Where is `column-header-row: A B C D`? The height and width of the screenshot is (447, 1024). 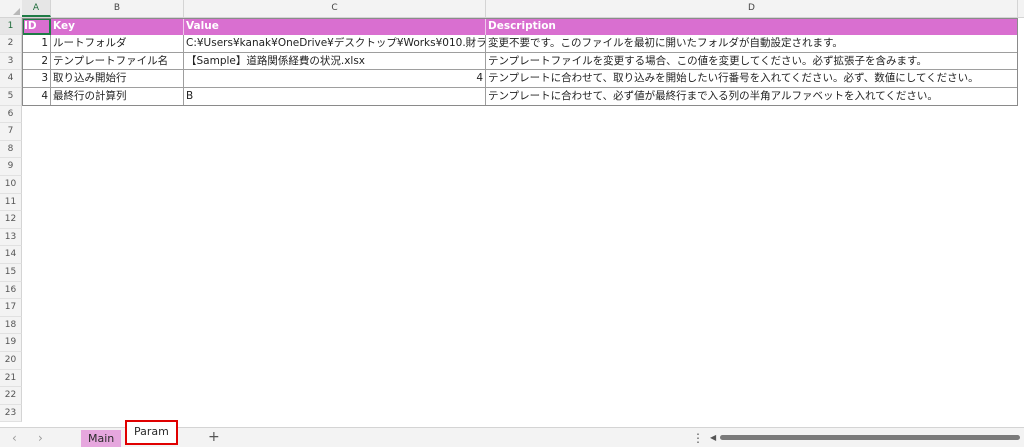 column-header-row: A B C D is located at coordinates (512, 9).